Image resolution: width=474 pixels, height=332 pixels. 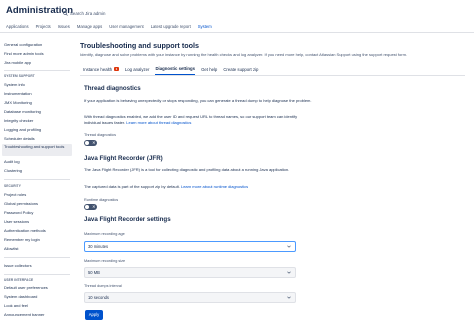 I want to click on jfr-settings-heading: Java Flight Recorder settings, so click(x=127, y=219).